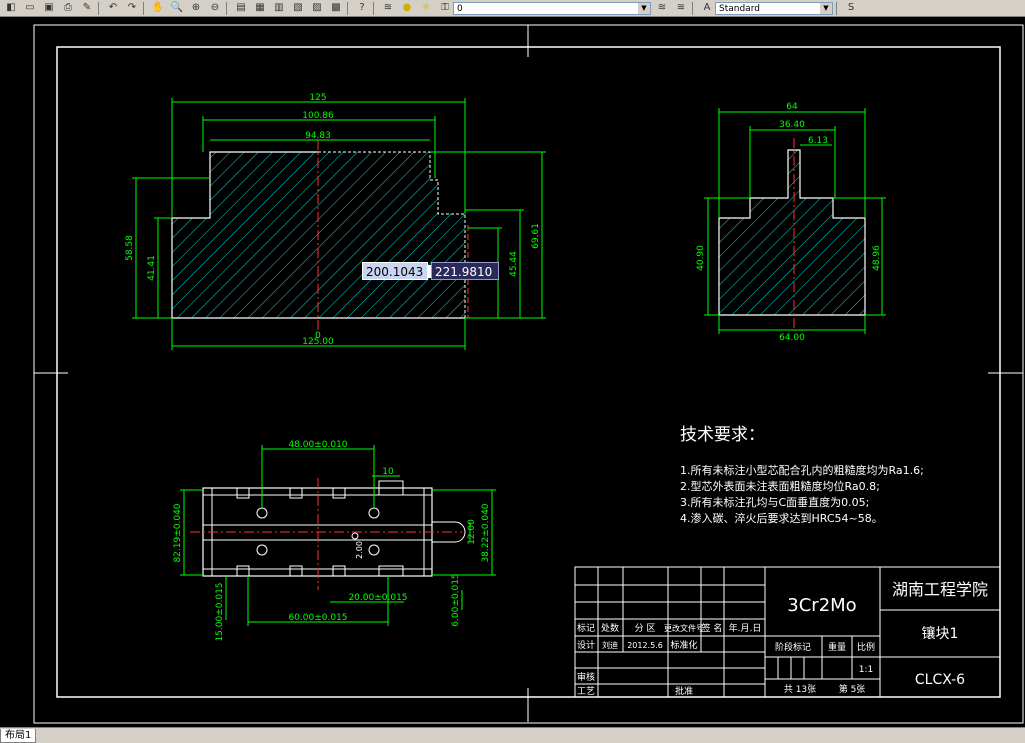  What do you see at coordinates (940, 589) in the screenshot?
I see `title-school: 湖南工程学院` at bounding box center [940, 589].